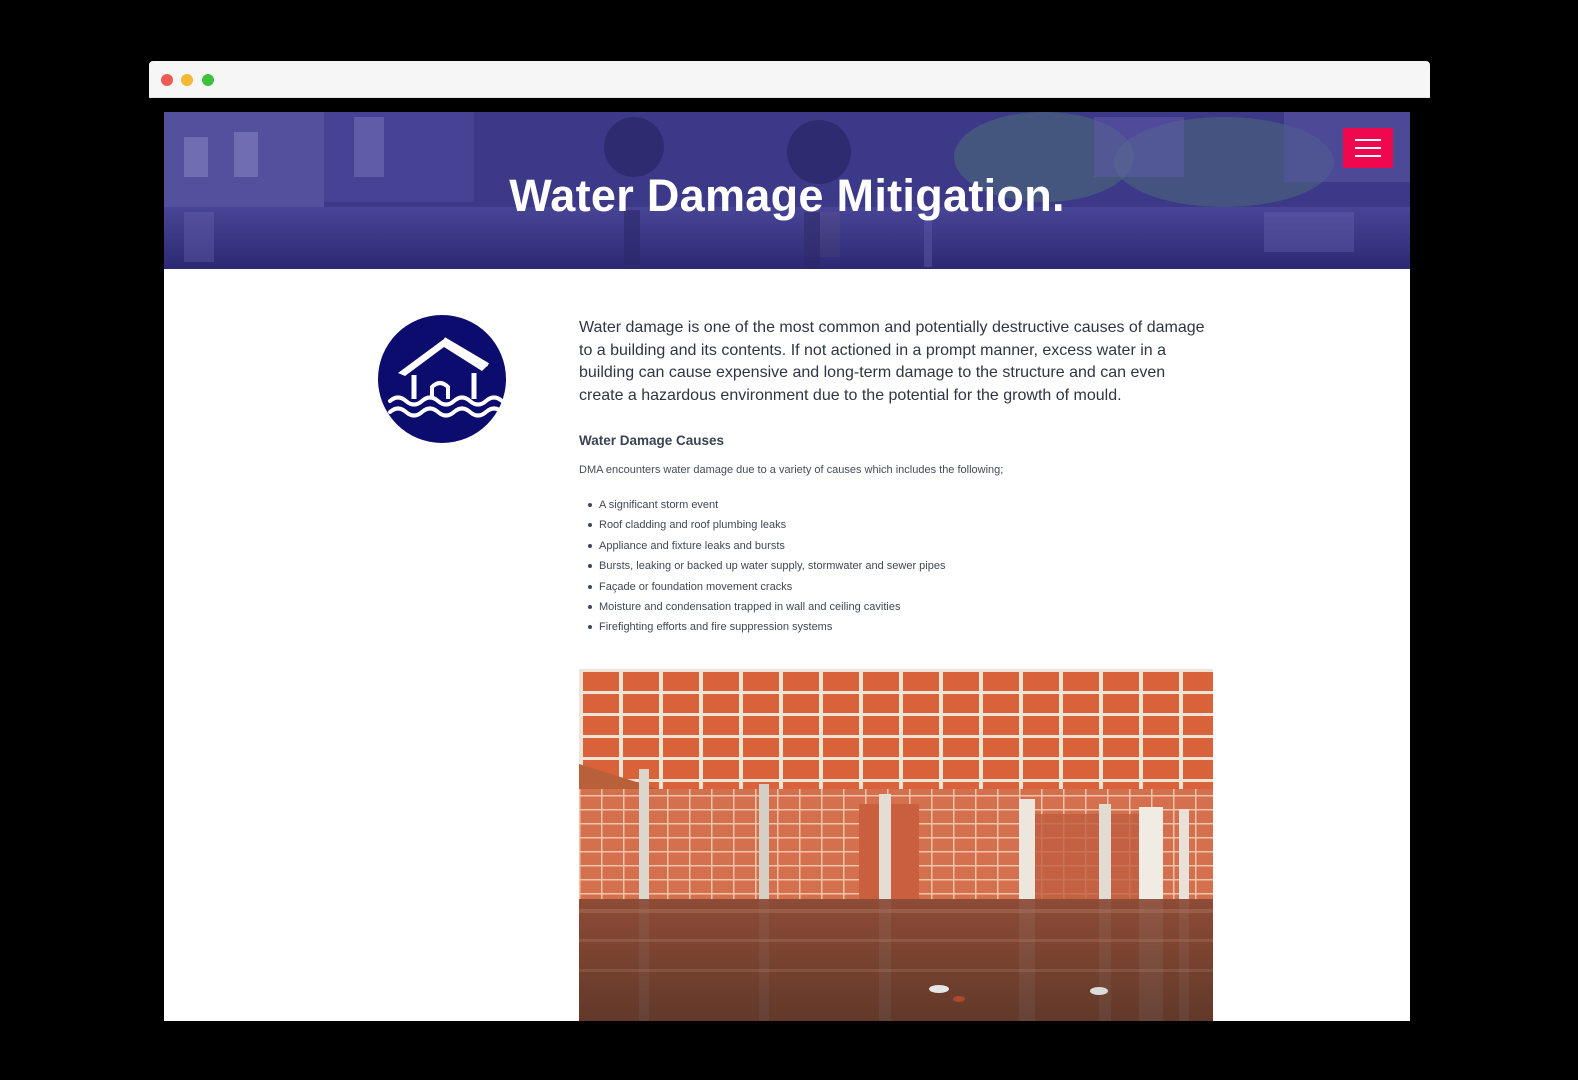  Describe the element at coordinates (896, 505) in the screenshot. I see `list-item: A significant storm event` at that location.